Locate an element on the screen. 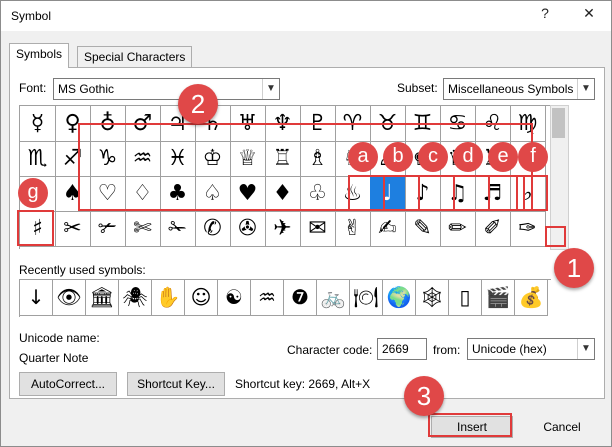  unicode-name-value: Quarter Note is located at coordinates (54, 358).